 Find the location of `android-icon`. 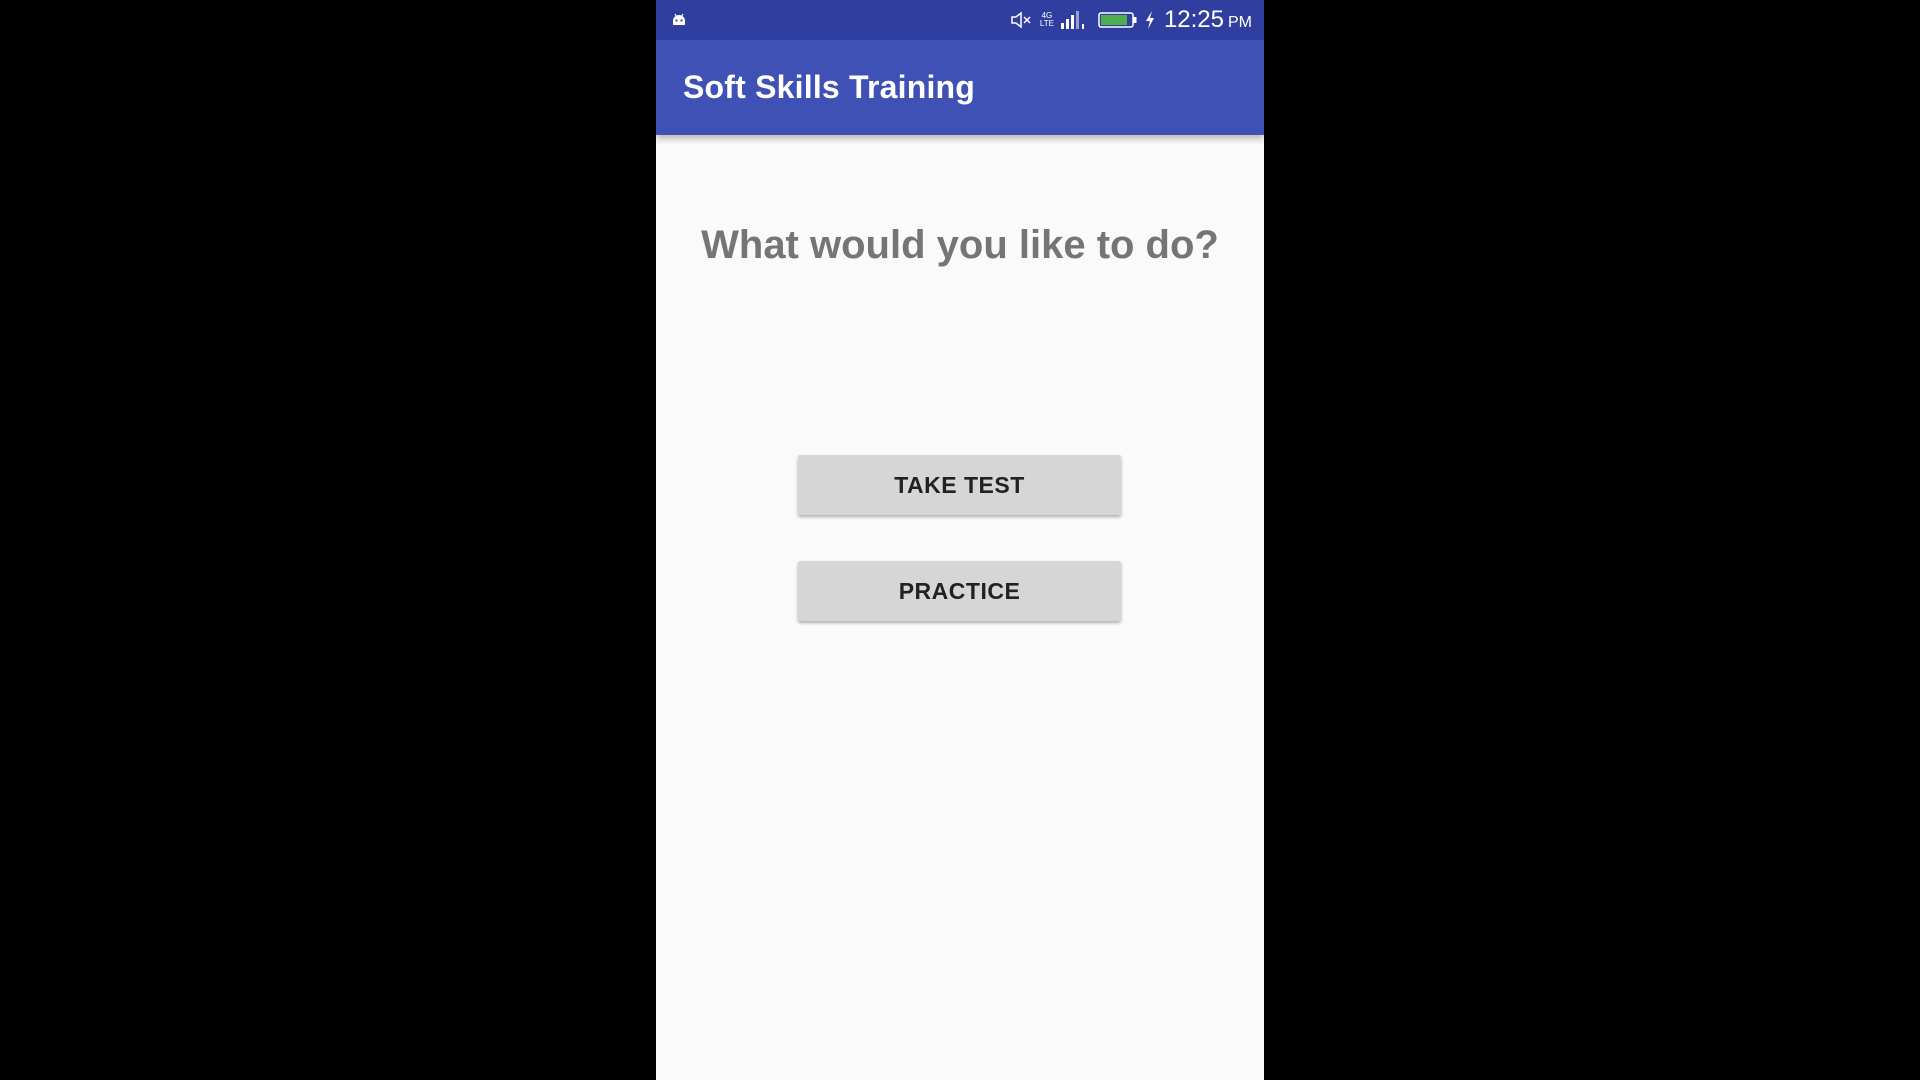

android-icon is located at coordinates (679, 19).